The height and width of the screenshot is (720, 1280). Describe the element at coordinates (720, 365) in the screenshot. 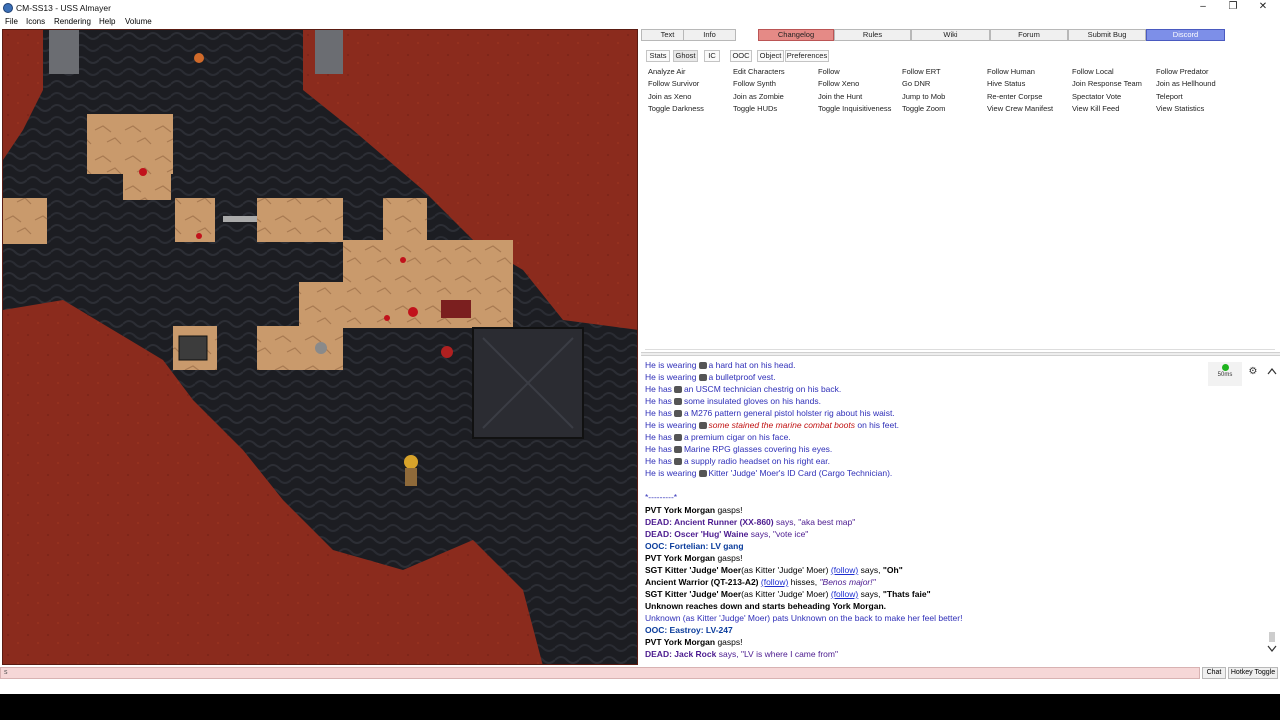

I see `examine-line: He is wearing a hard hat on his head.` at that location.